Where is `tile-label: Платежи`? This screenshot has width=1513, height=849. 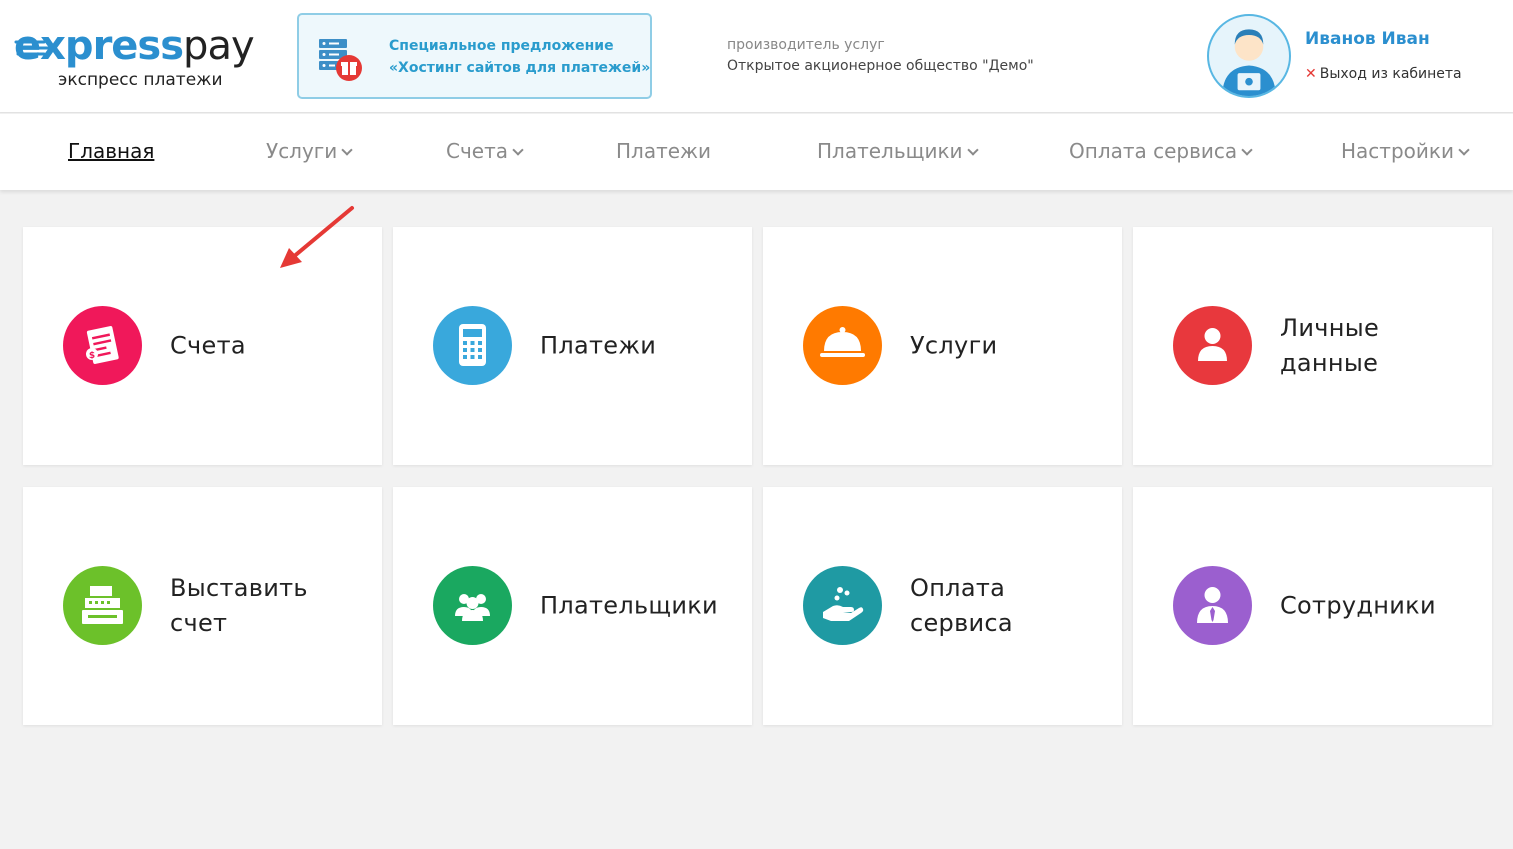 tile-label: Платежи is located at coordinates (598, 345).